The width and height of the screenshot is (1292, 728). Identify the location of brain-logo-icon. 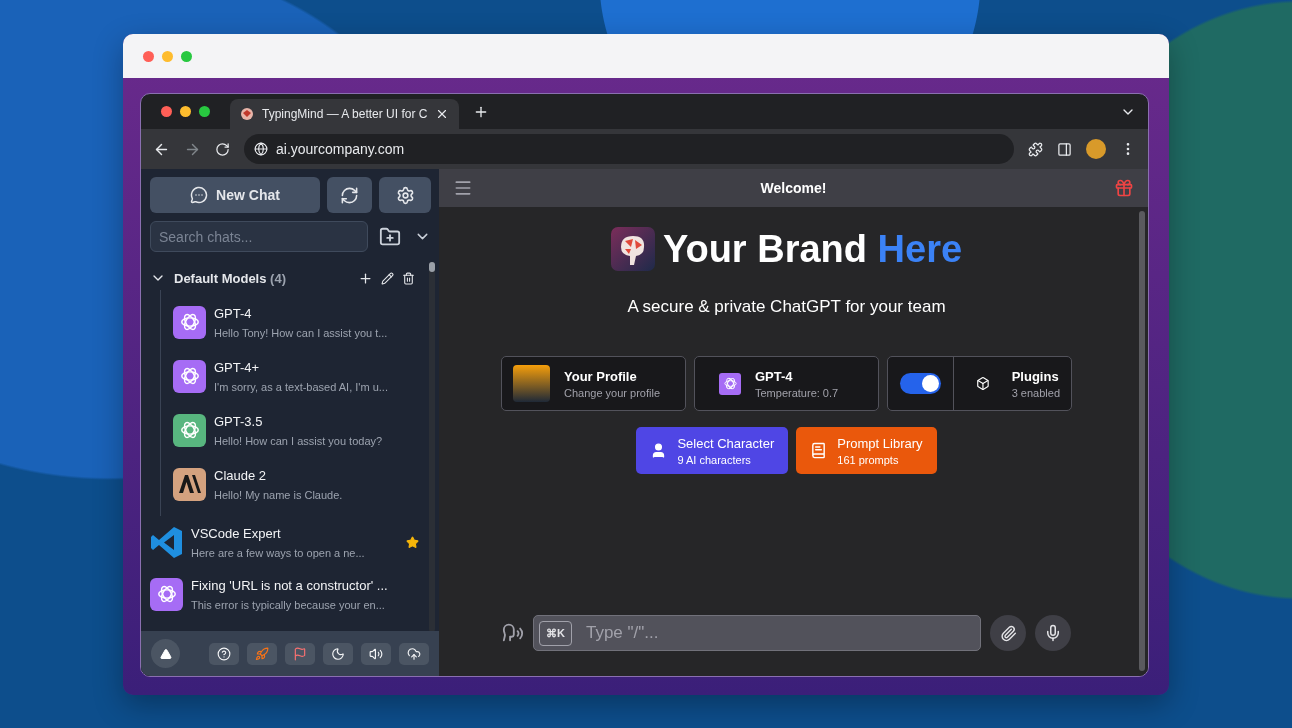
(632, 249).